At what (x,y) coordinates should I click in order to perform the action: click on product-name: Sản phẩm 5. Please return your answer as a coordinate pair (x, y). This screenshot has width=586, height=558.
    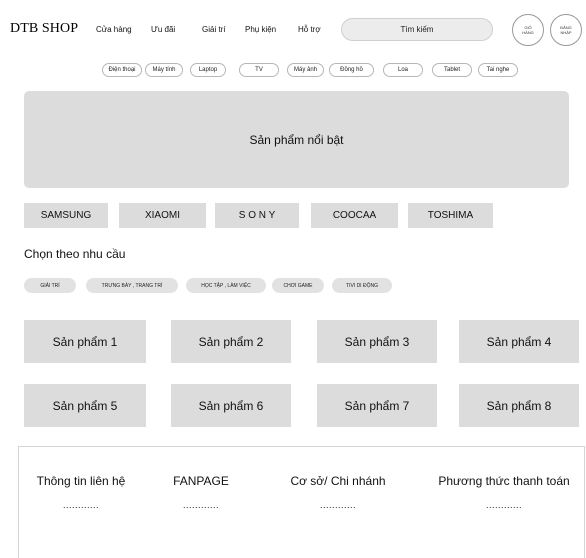
    Looking at the image, I should click on (85, 405).